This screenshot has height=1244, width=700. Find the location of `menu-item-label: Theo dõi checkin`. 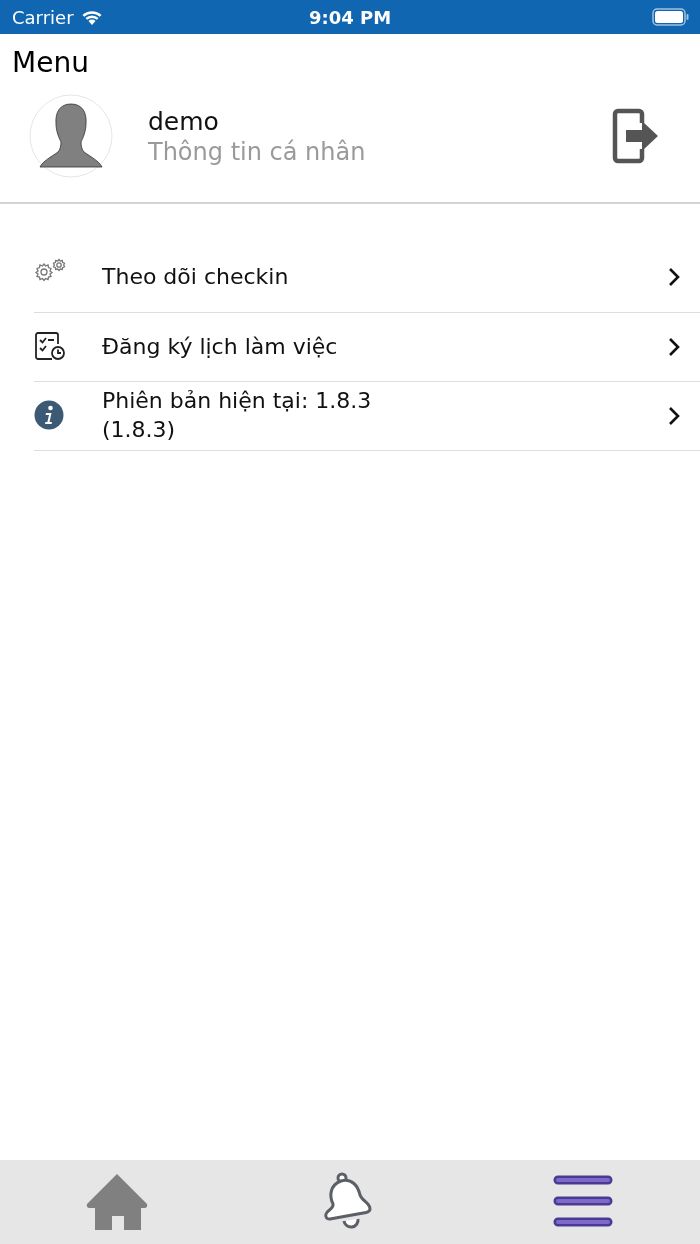

menu-item-label: Theo dõi checkin is located at coordinates (196, 276).